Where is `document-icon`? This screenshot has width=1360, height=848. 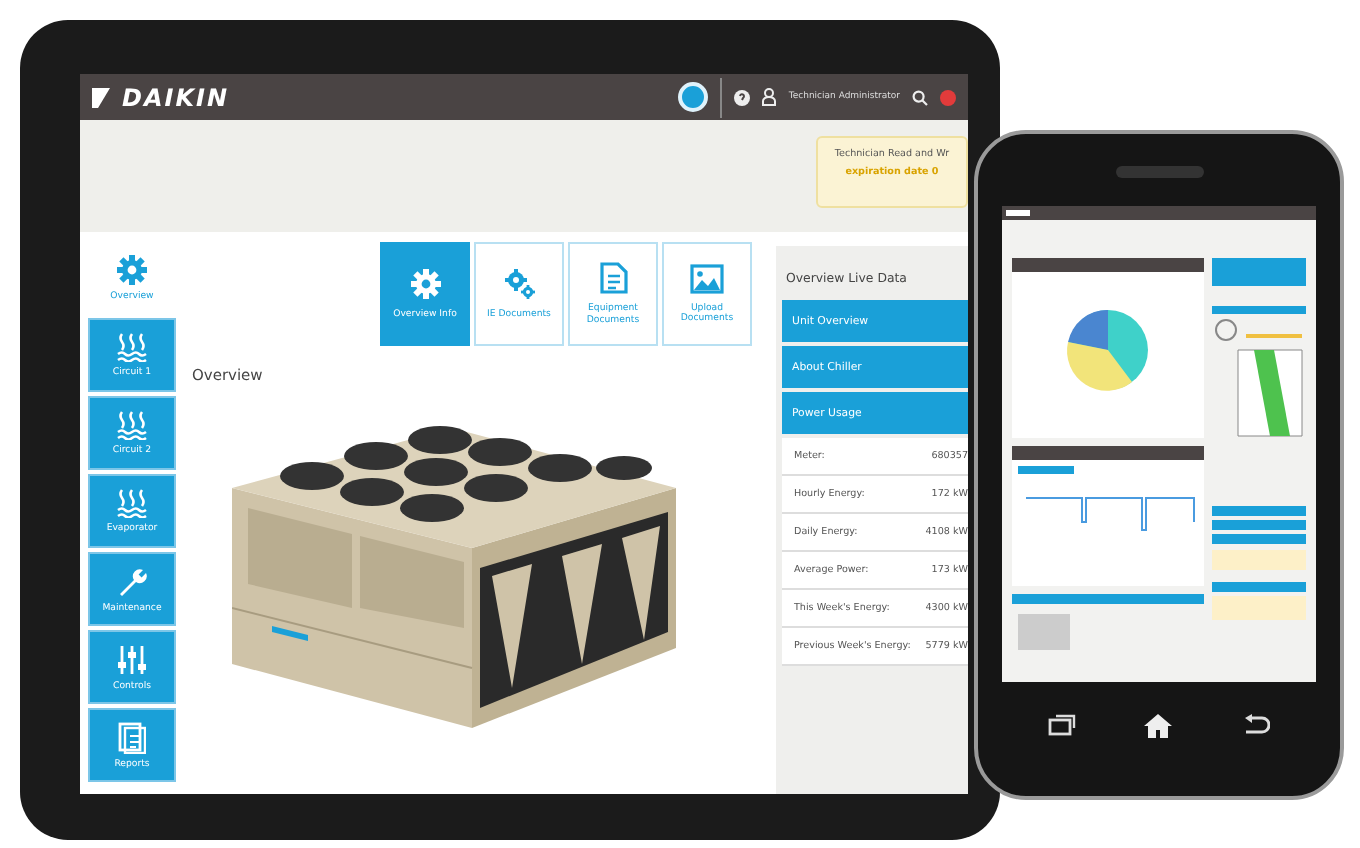
document-icon is located at coordinates (613, 278).